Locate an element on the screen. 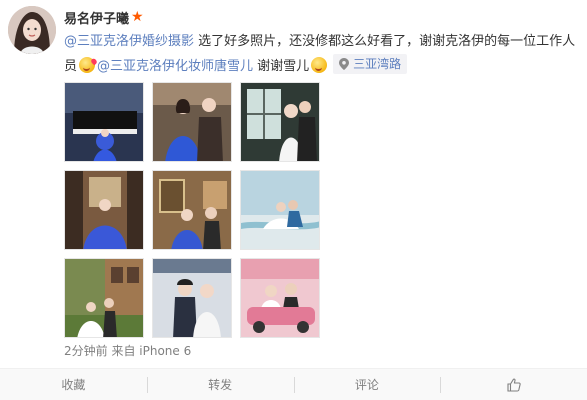 This screenshot has height=400, width=587. post-body-text: 谢谢雪儿 is located at coordinates (281, 66).